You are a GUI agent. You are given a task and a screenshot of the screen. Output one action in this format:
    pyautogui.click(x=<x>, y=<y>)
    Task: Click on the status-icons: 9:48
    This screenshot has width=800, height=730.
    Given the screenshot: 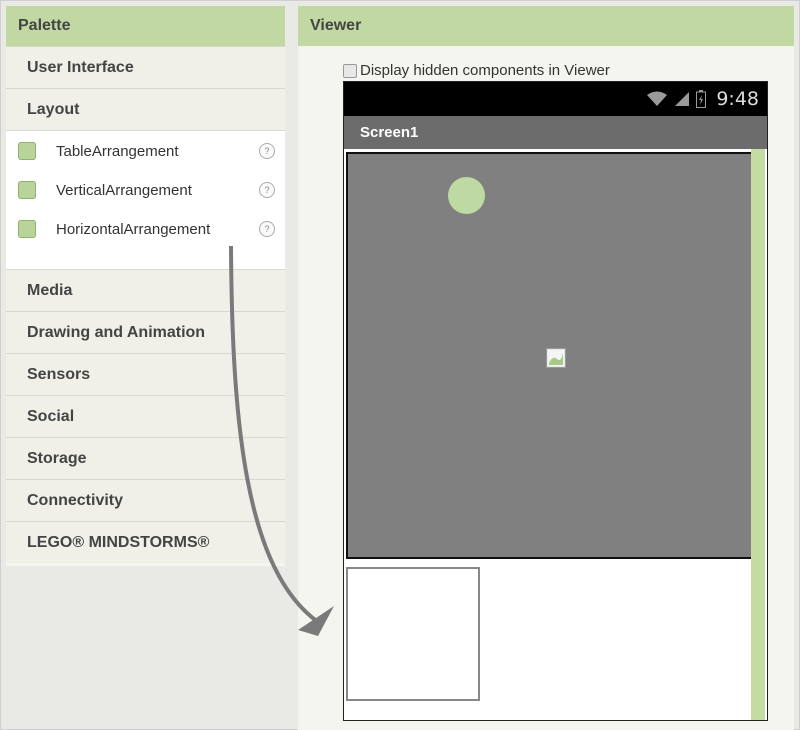 What is the action you would take?
    pyautogui.click(x=702, y=99)
    